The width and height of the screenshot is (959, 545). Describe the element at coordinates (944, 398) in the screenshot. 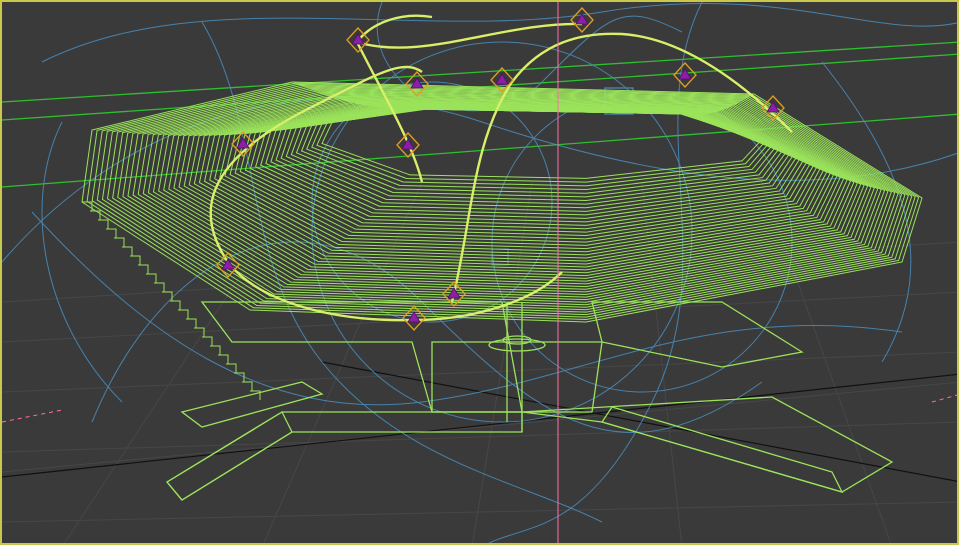

I see `axis-tick-right` at that location.